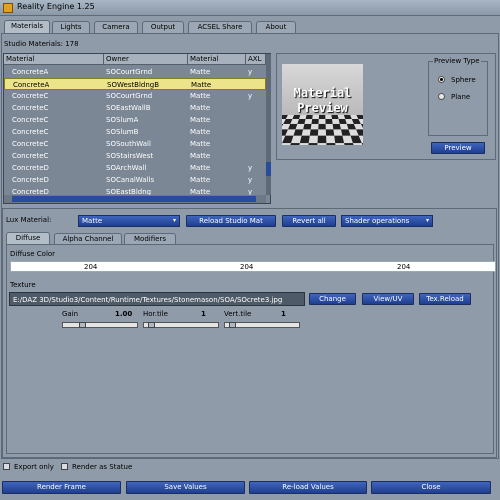  What do you see at coordinates (250, 8) in the screenshot?
I see `title-bar: Reality Engine 1.25` at bounding box center [250, 8].